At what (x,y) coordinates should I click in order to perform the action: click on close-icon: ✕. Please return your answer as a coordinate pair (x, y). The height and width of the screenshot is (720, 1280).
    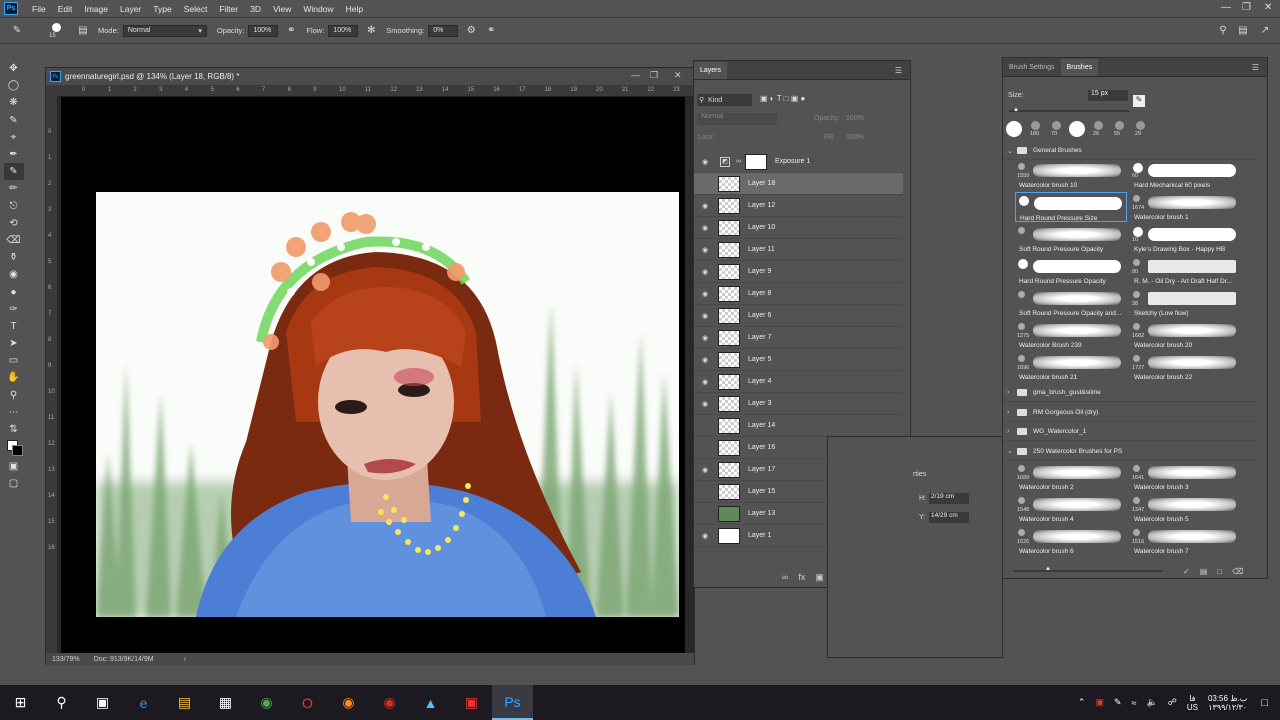
    Looking at the image, I should click on (1268, 7).